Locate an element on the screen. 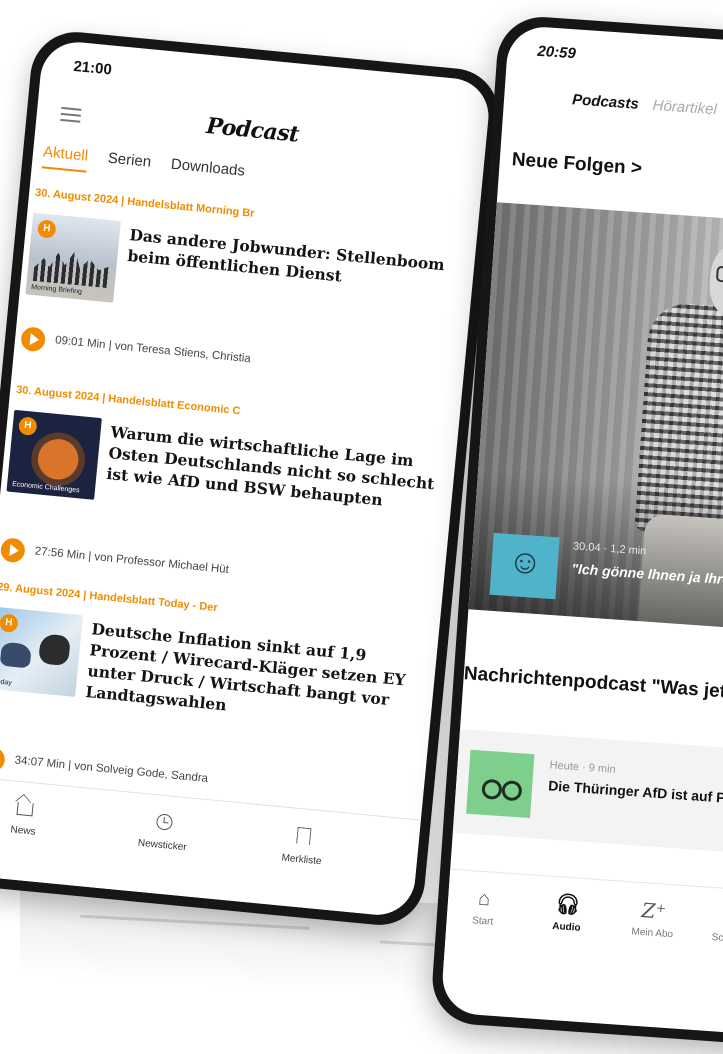  tab-podcasts: Podcasts is located at coordinates (606, 102).